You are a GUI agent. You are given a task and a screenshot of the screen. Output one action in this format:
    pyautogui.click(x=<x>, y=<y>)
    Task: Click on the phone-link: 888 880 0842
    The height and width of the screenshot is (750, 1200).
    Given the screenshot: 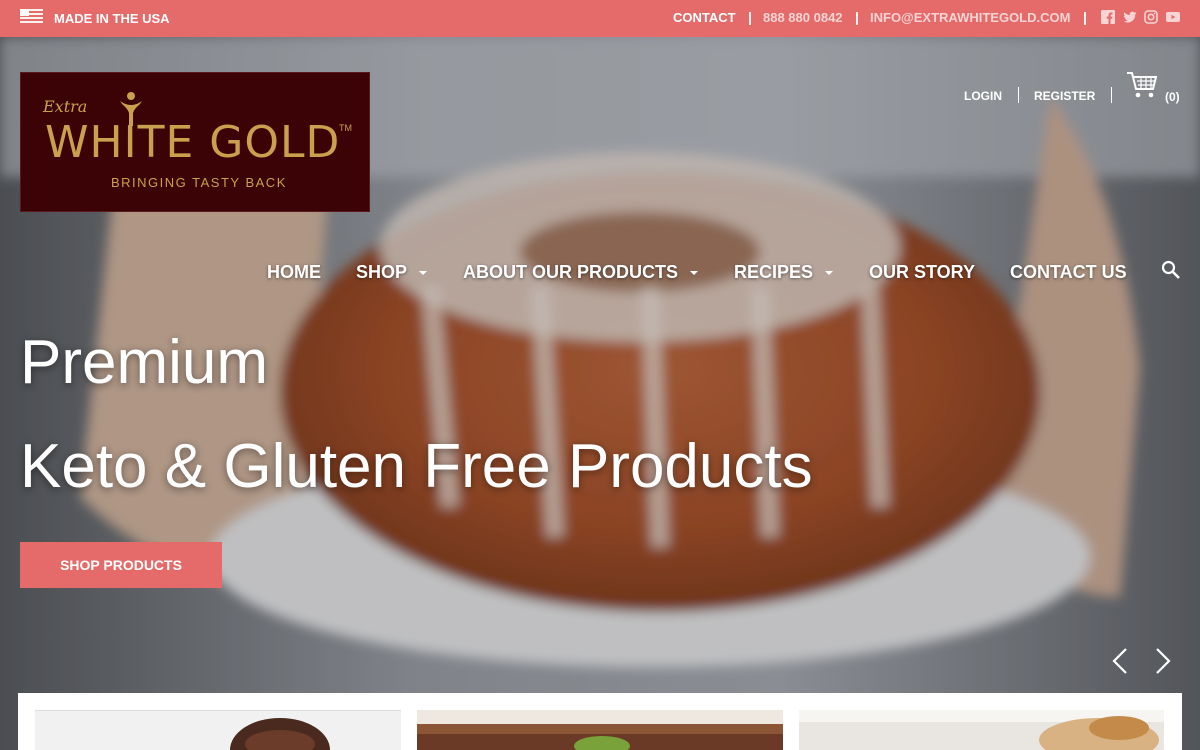 What is the action you would take?
    pyautogui.click(x=803, y=17)
    